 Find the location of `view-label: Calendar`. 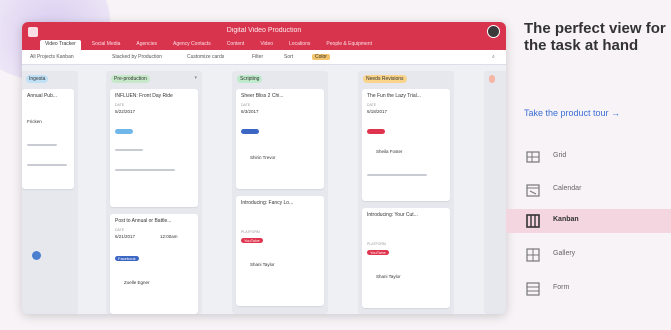

view-label: Calendar is located at coordinates (567, 188).